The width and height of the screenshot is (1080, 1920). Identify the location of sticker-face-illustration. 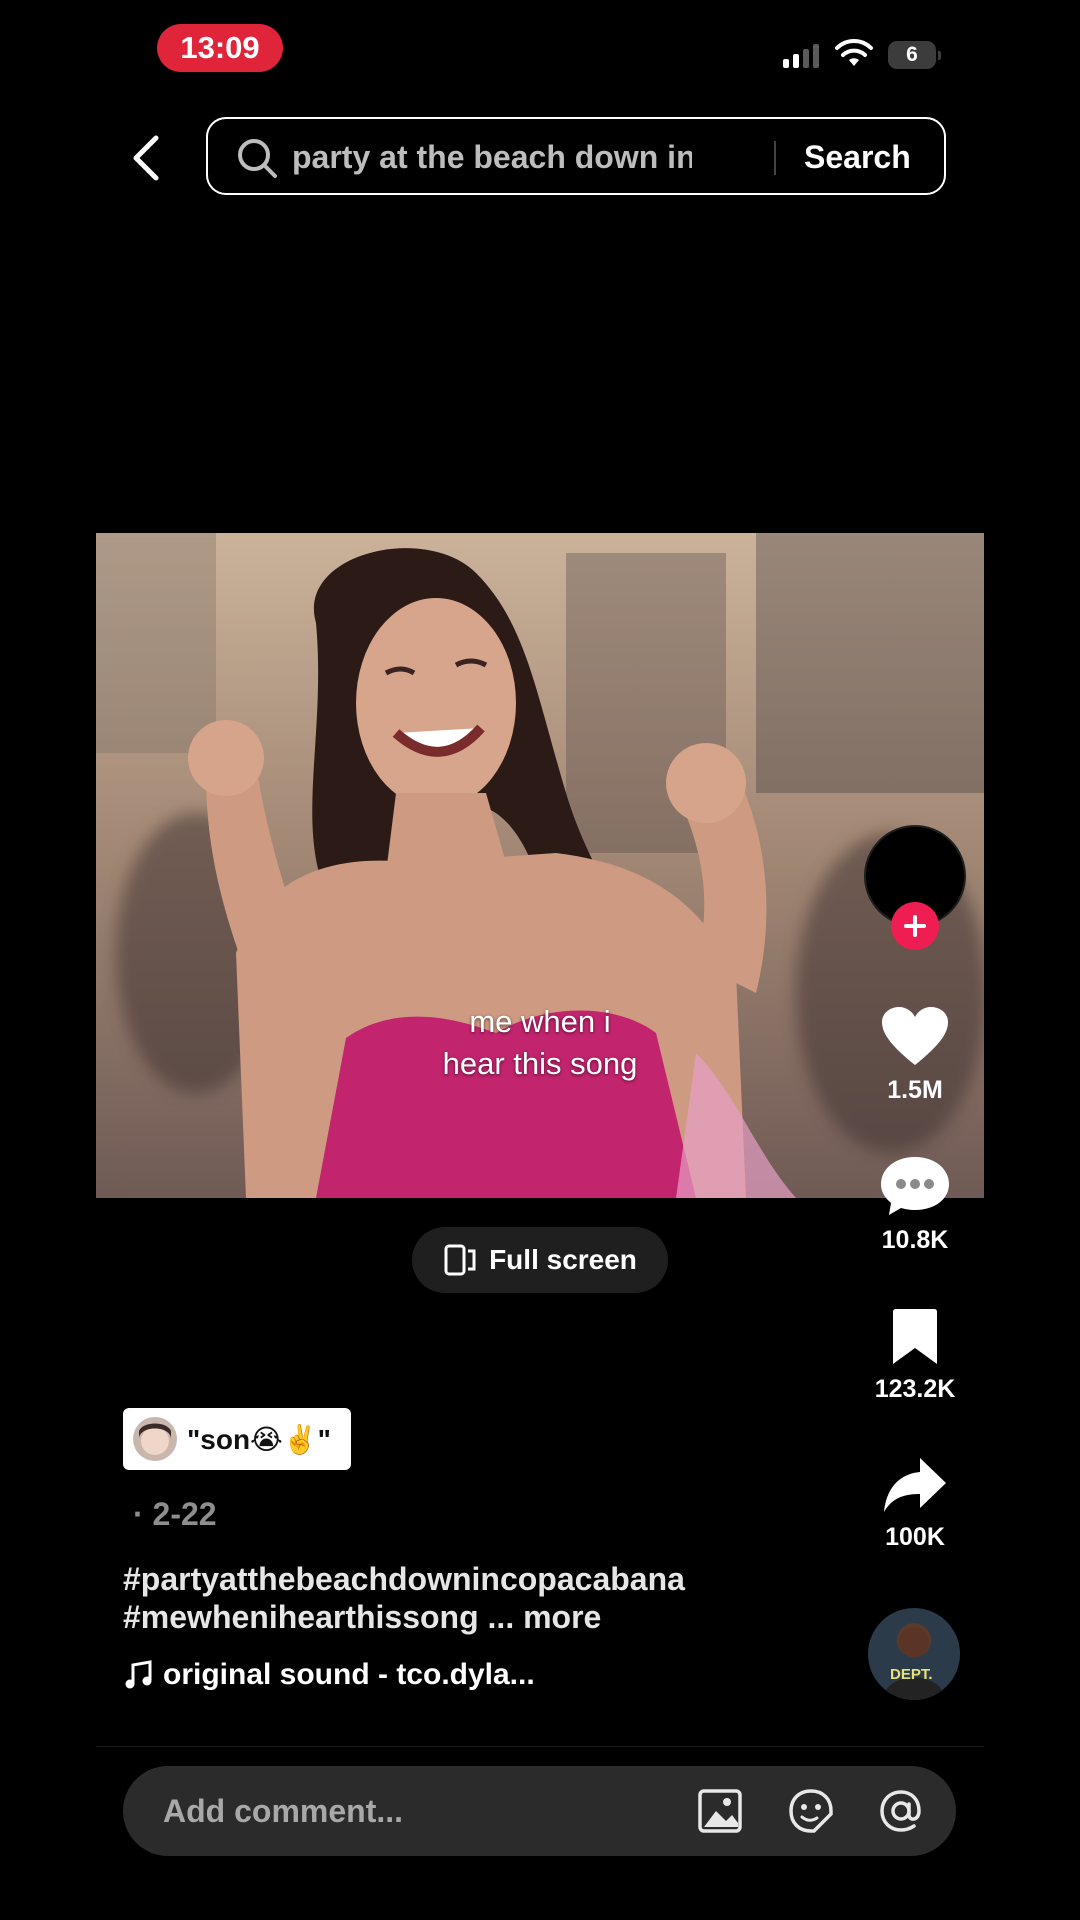
(155, 1439).